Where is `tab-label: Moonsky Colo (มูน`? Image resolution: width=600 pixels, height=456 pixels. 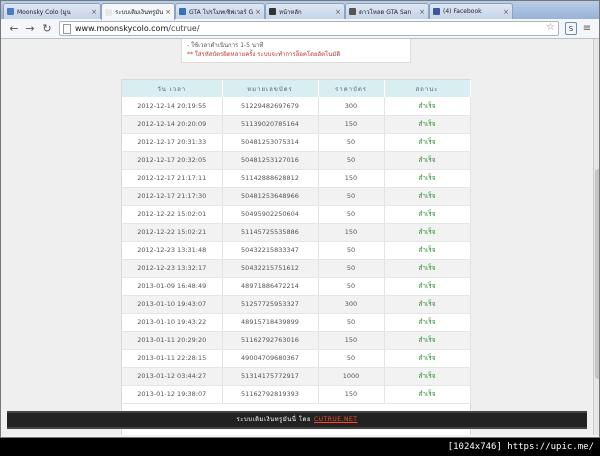
tab-label: Moonsky Colo (มูน is located at coordinates (44, 12).